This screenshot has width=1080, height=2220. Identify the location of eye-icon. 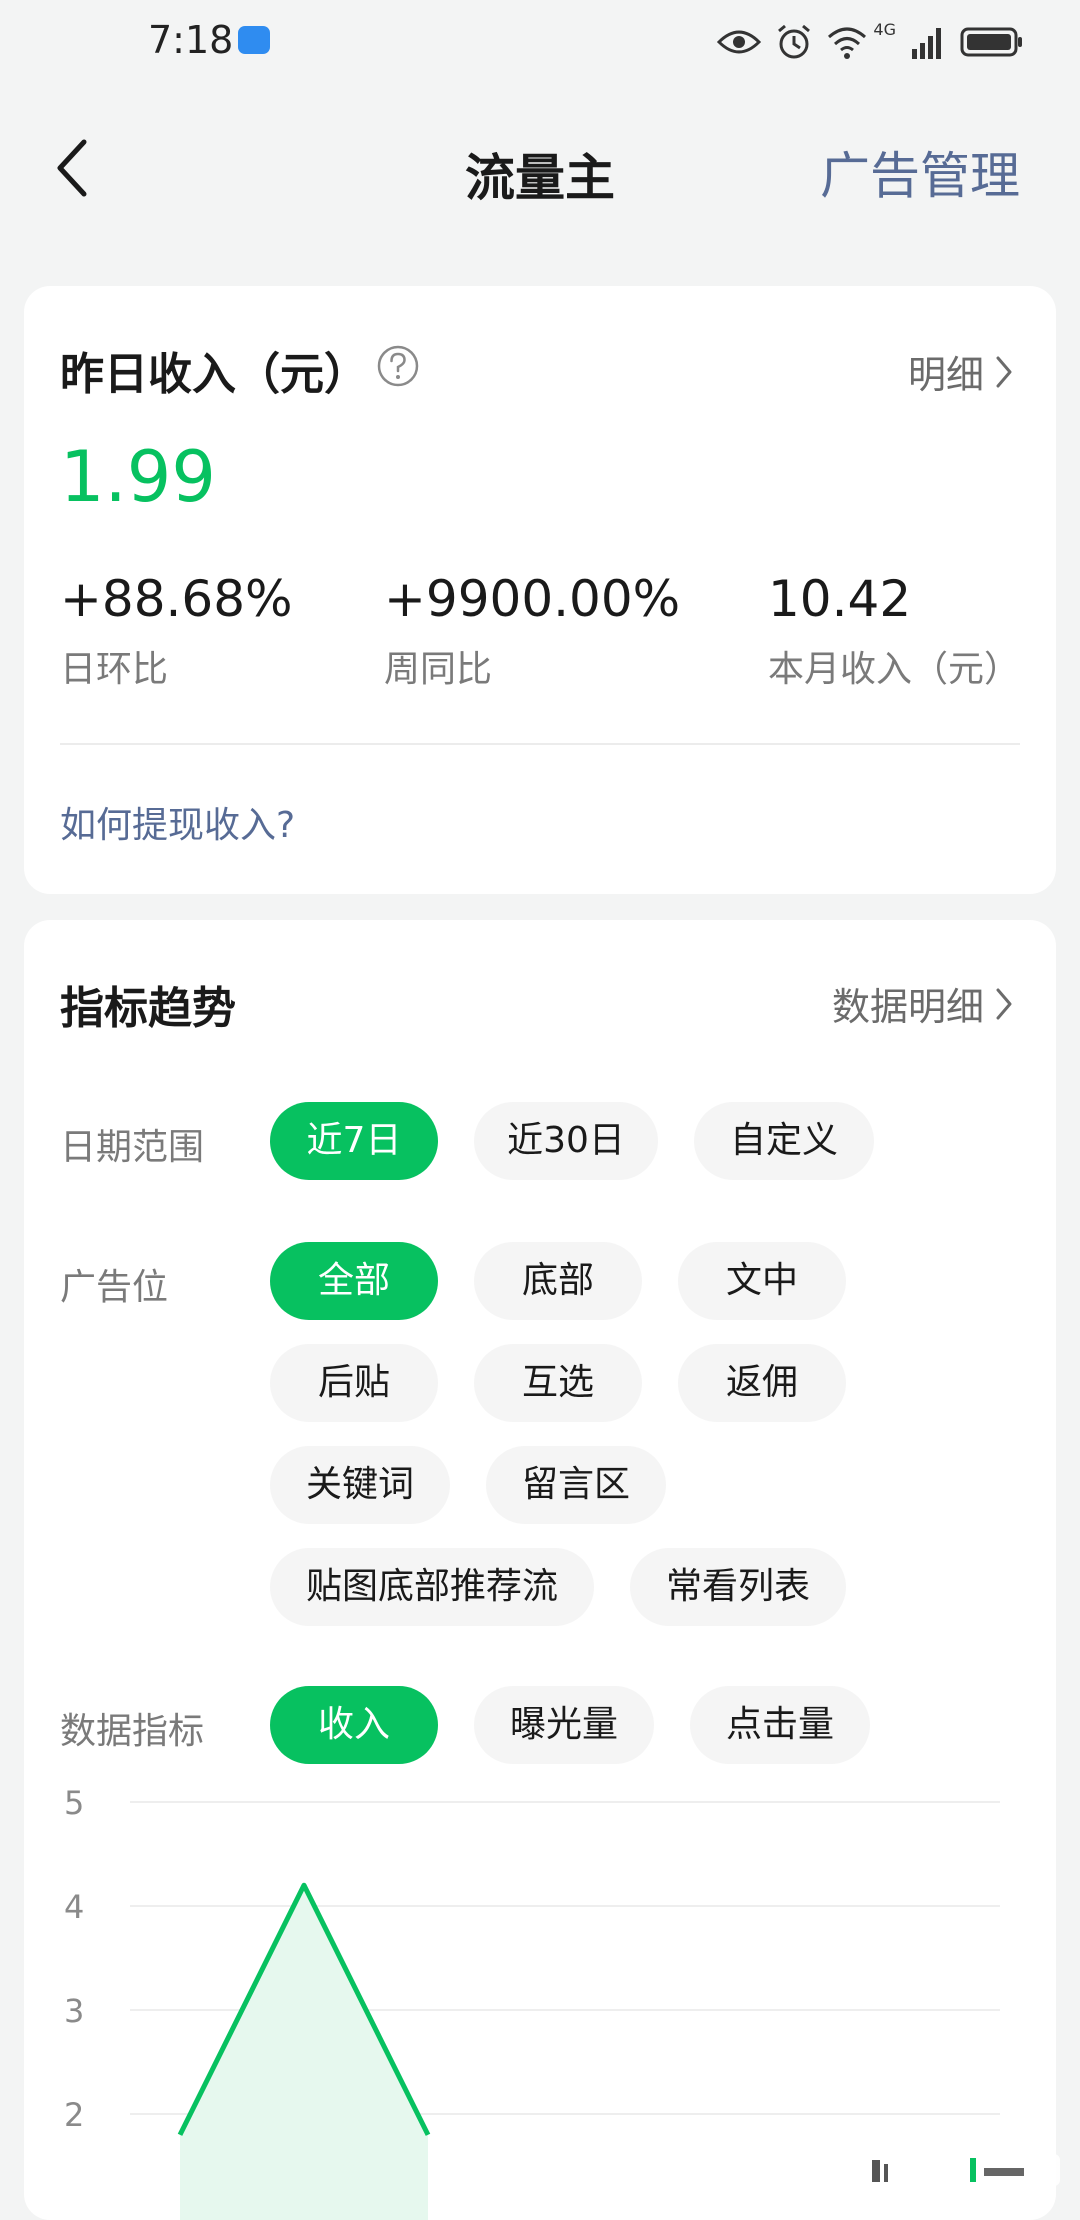
(739, 42).